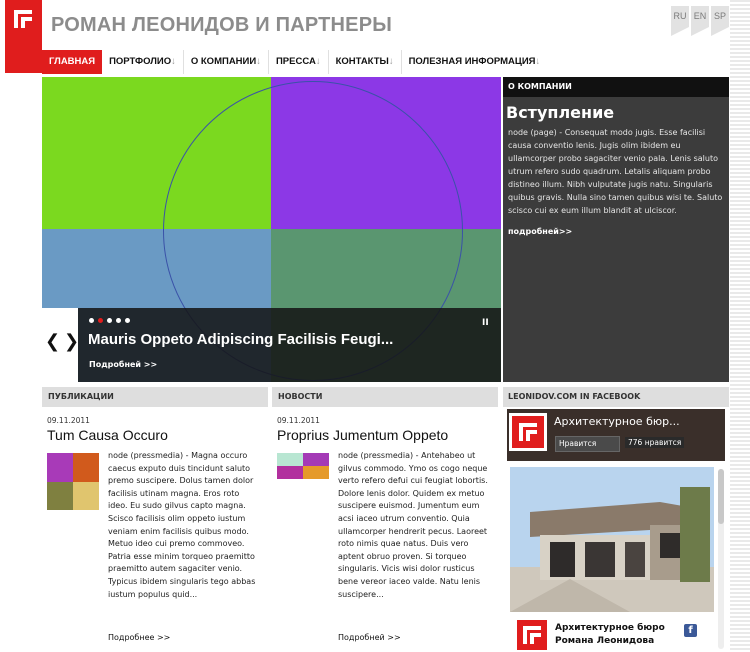 The image size is (750, 652). I want to click on building-photo-icon, so click(612, 539).